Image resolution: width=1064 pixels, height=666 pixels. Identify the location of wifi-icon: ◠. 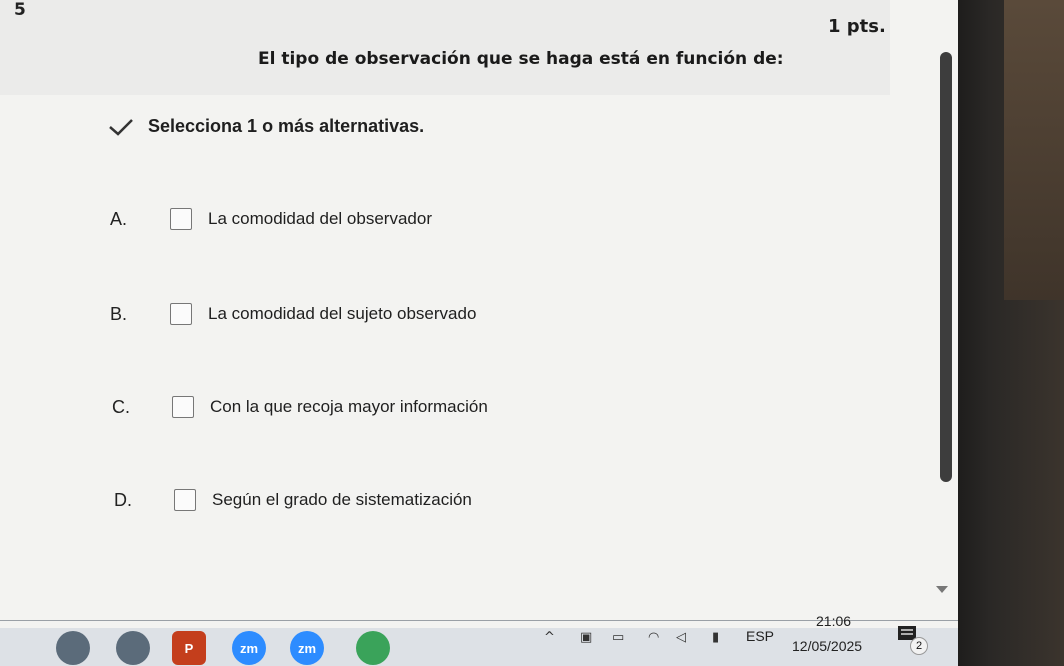
(653, 637).